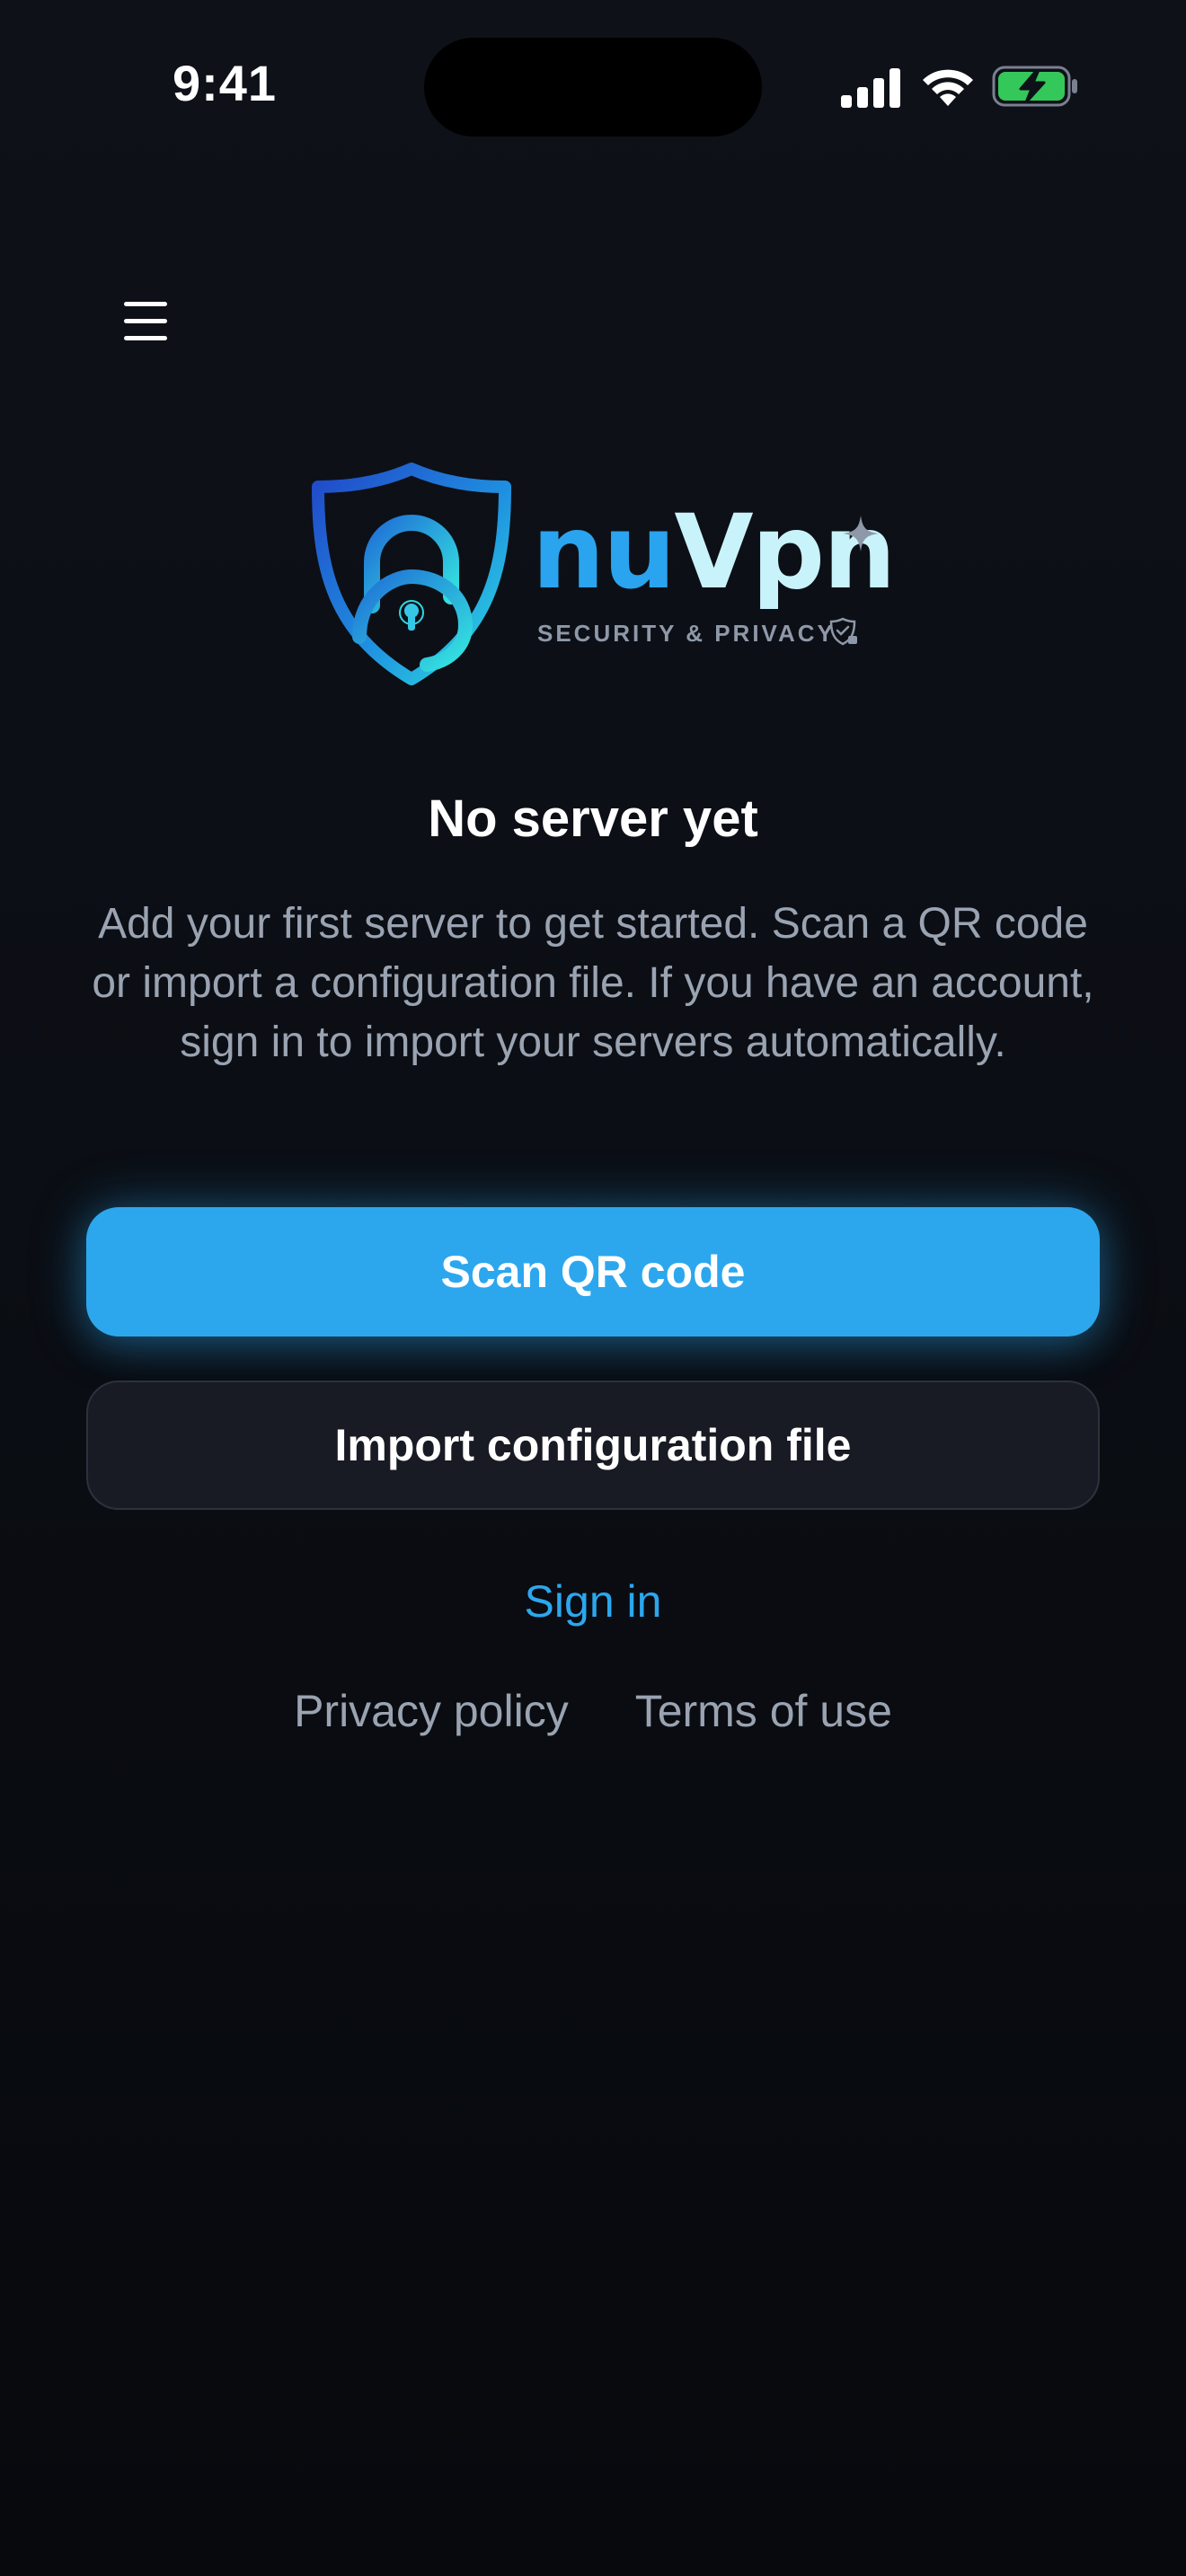 The height and width of the screenshot is (2576, 1186). I want to click on footer-links: Privacy policy Terms of use, so click(593, 1711).